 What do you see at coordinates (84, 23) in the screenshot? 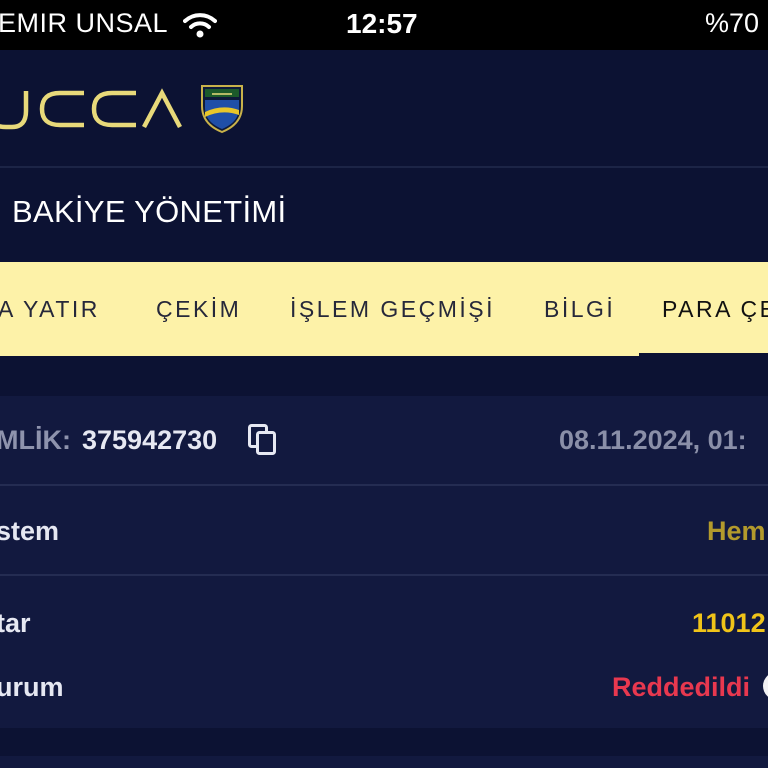
I see `carrier-name: EMIR UNSAL` at bounding box center [84, 23].